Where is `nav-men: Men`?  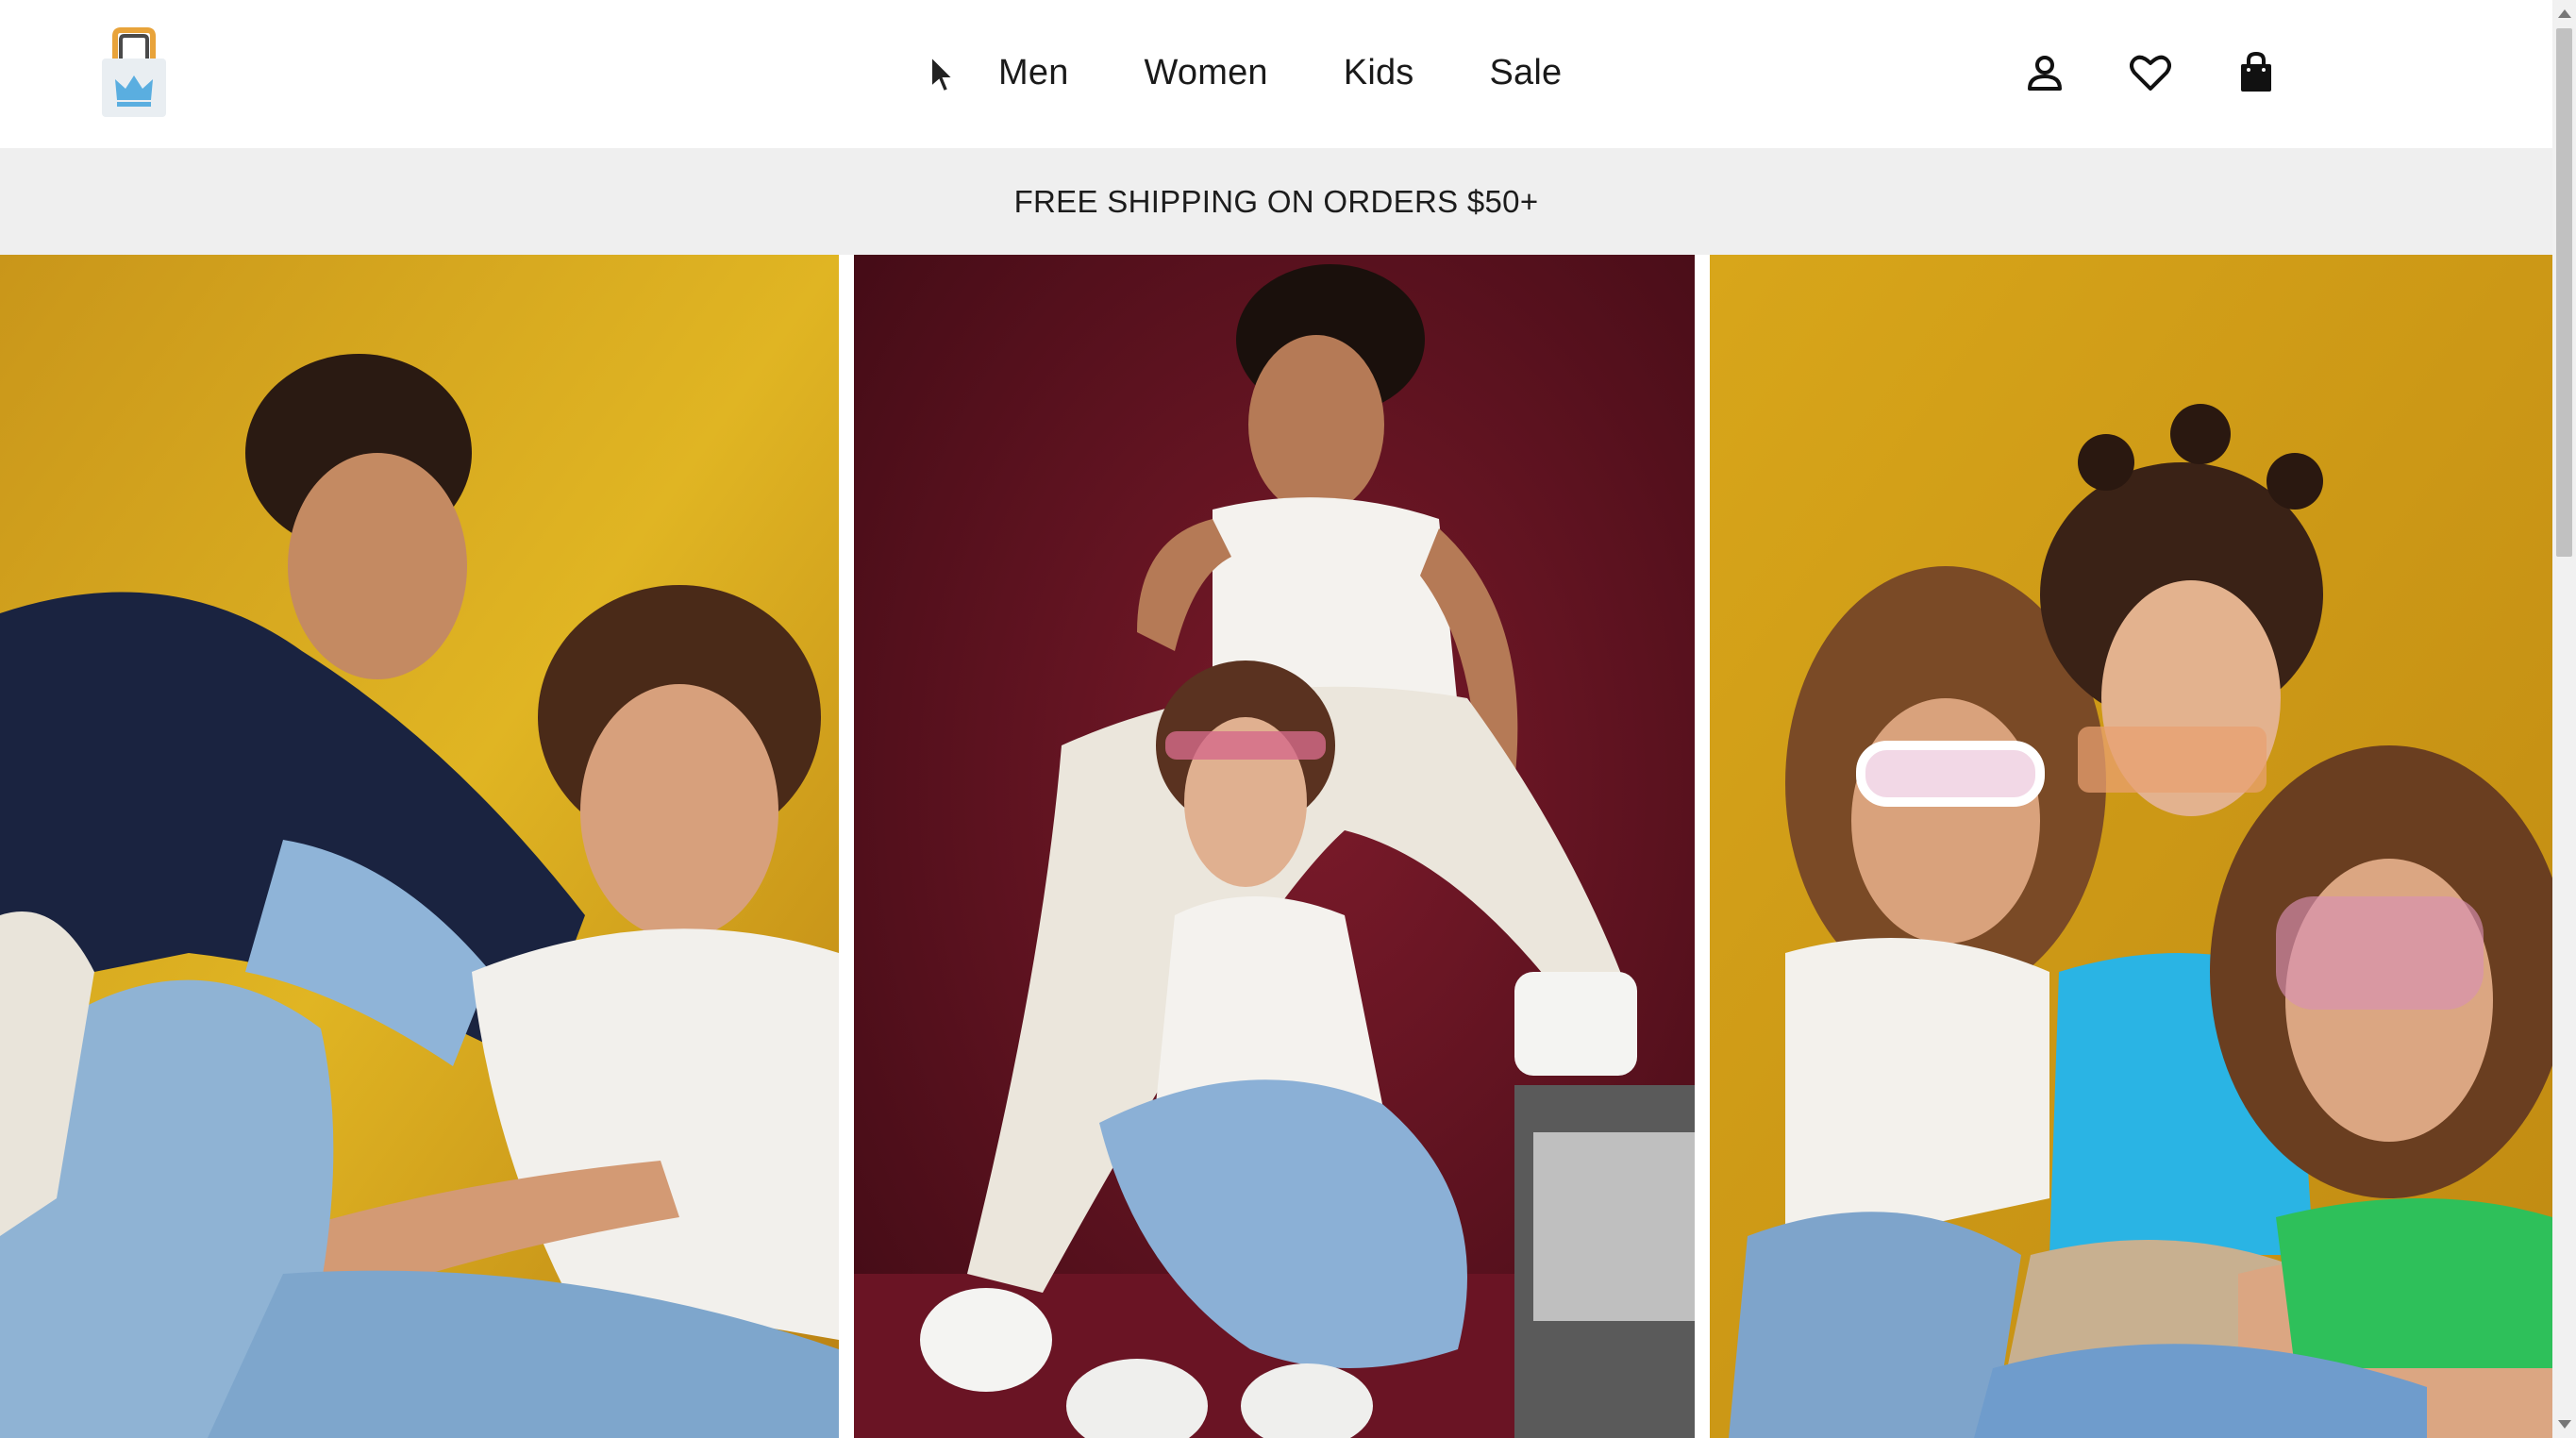 nav-men: Men is located at coordinates (1033, 73).